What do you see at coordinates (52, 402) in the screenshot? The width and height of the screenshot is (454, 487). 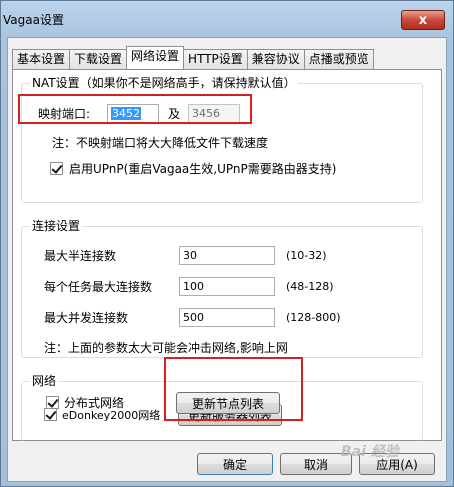 I see `distributed-checkbox` at bounding box center [52, 402].